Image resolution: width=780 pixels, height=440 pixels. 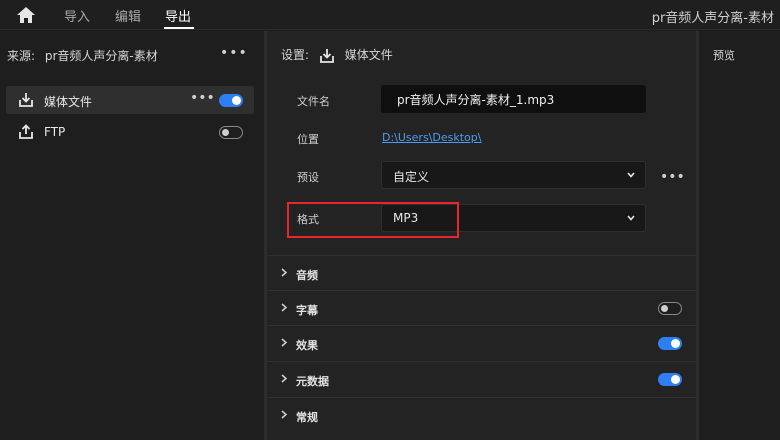 I want to click on app-title: pr音频人声分离-素材, so click(x=712, y=18).